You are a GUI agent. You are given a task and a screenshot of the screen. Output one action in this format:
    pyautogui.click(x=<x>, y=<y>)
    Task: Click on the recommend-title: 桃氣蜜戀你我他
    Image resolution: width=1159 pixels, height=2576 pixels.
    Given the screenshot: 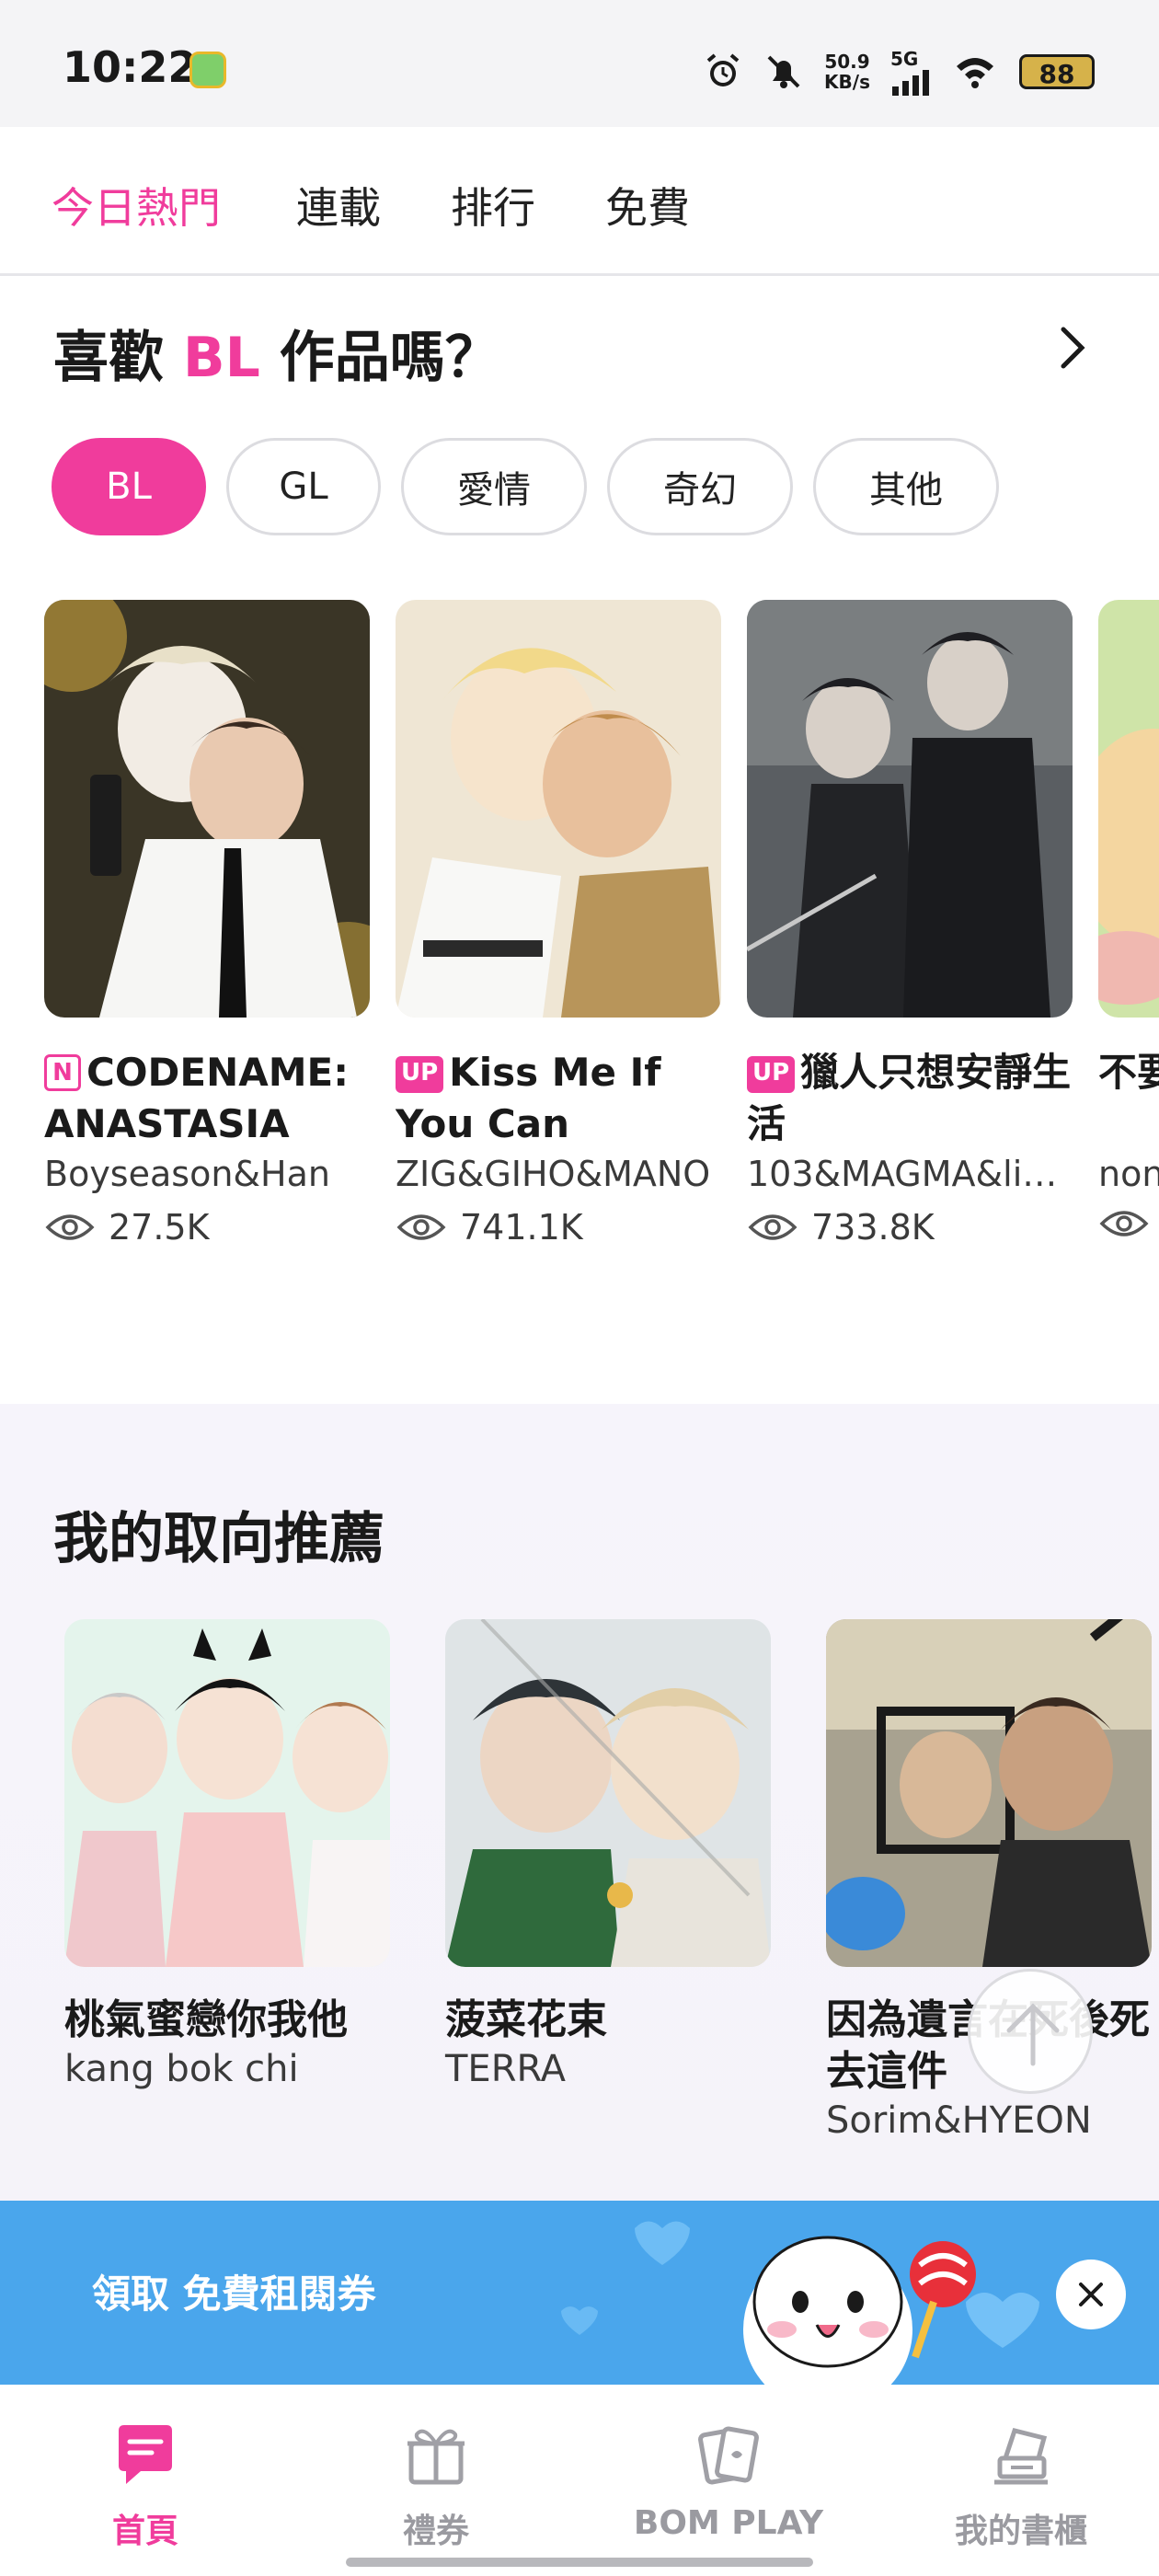 What is the action you would take?
    pyautogui.click(x=227, y=2020)
    